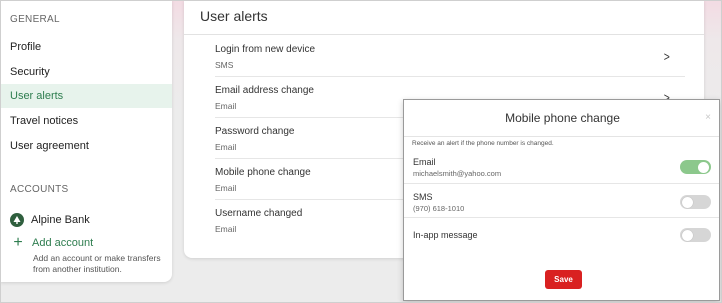 This screenshot has height=303, width=722. Describe the element at coordinates (86, 47) in the screenshot. I see `sidebar-item-profile: Profile` at that location.